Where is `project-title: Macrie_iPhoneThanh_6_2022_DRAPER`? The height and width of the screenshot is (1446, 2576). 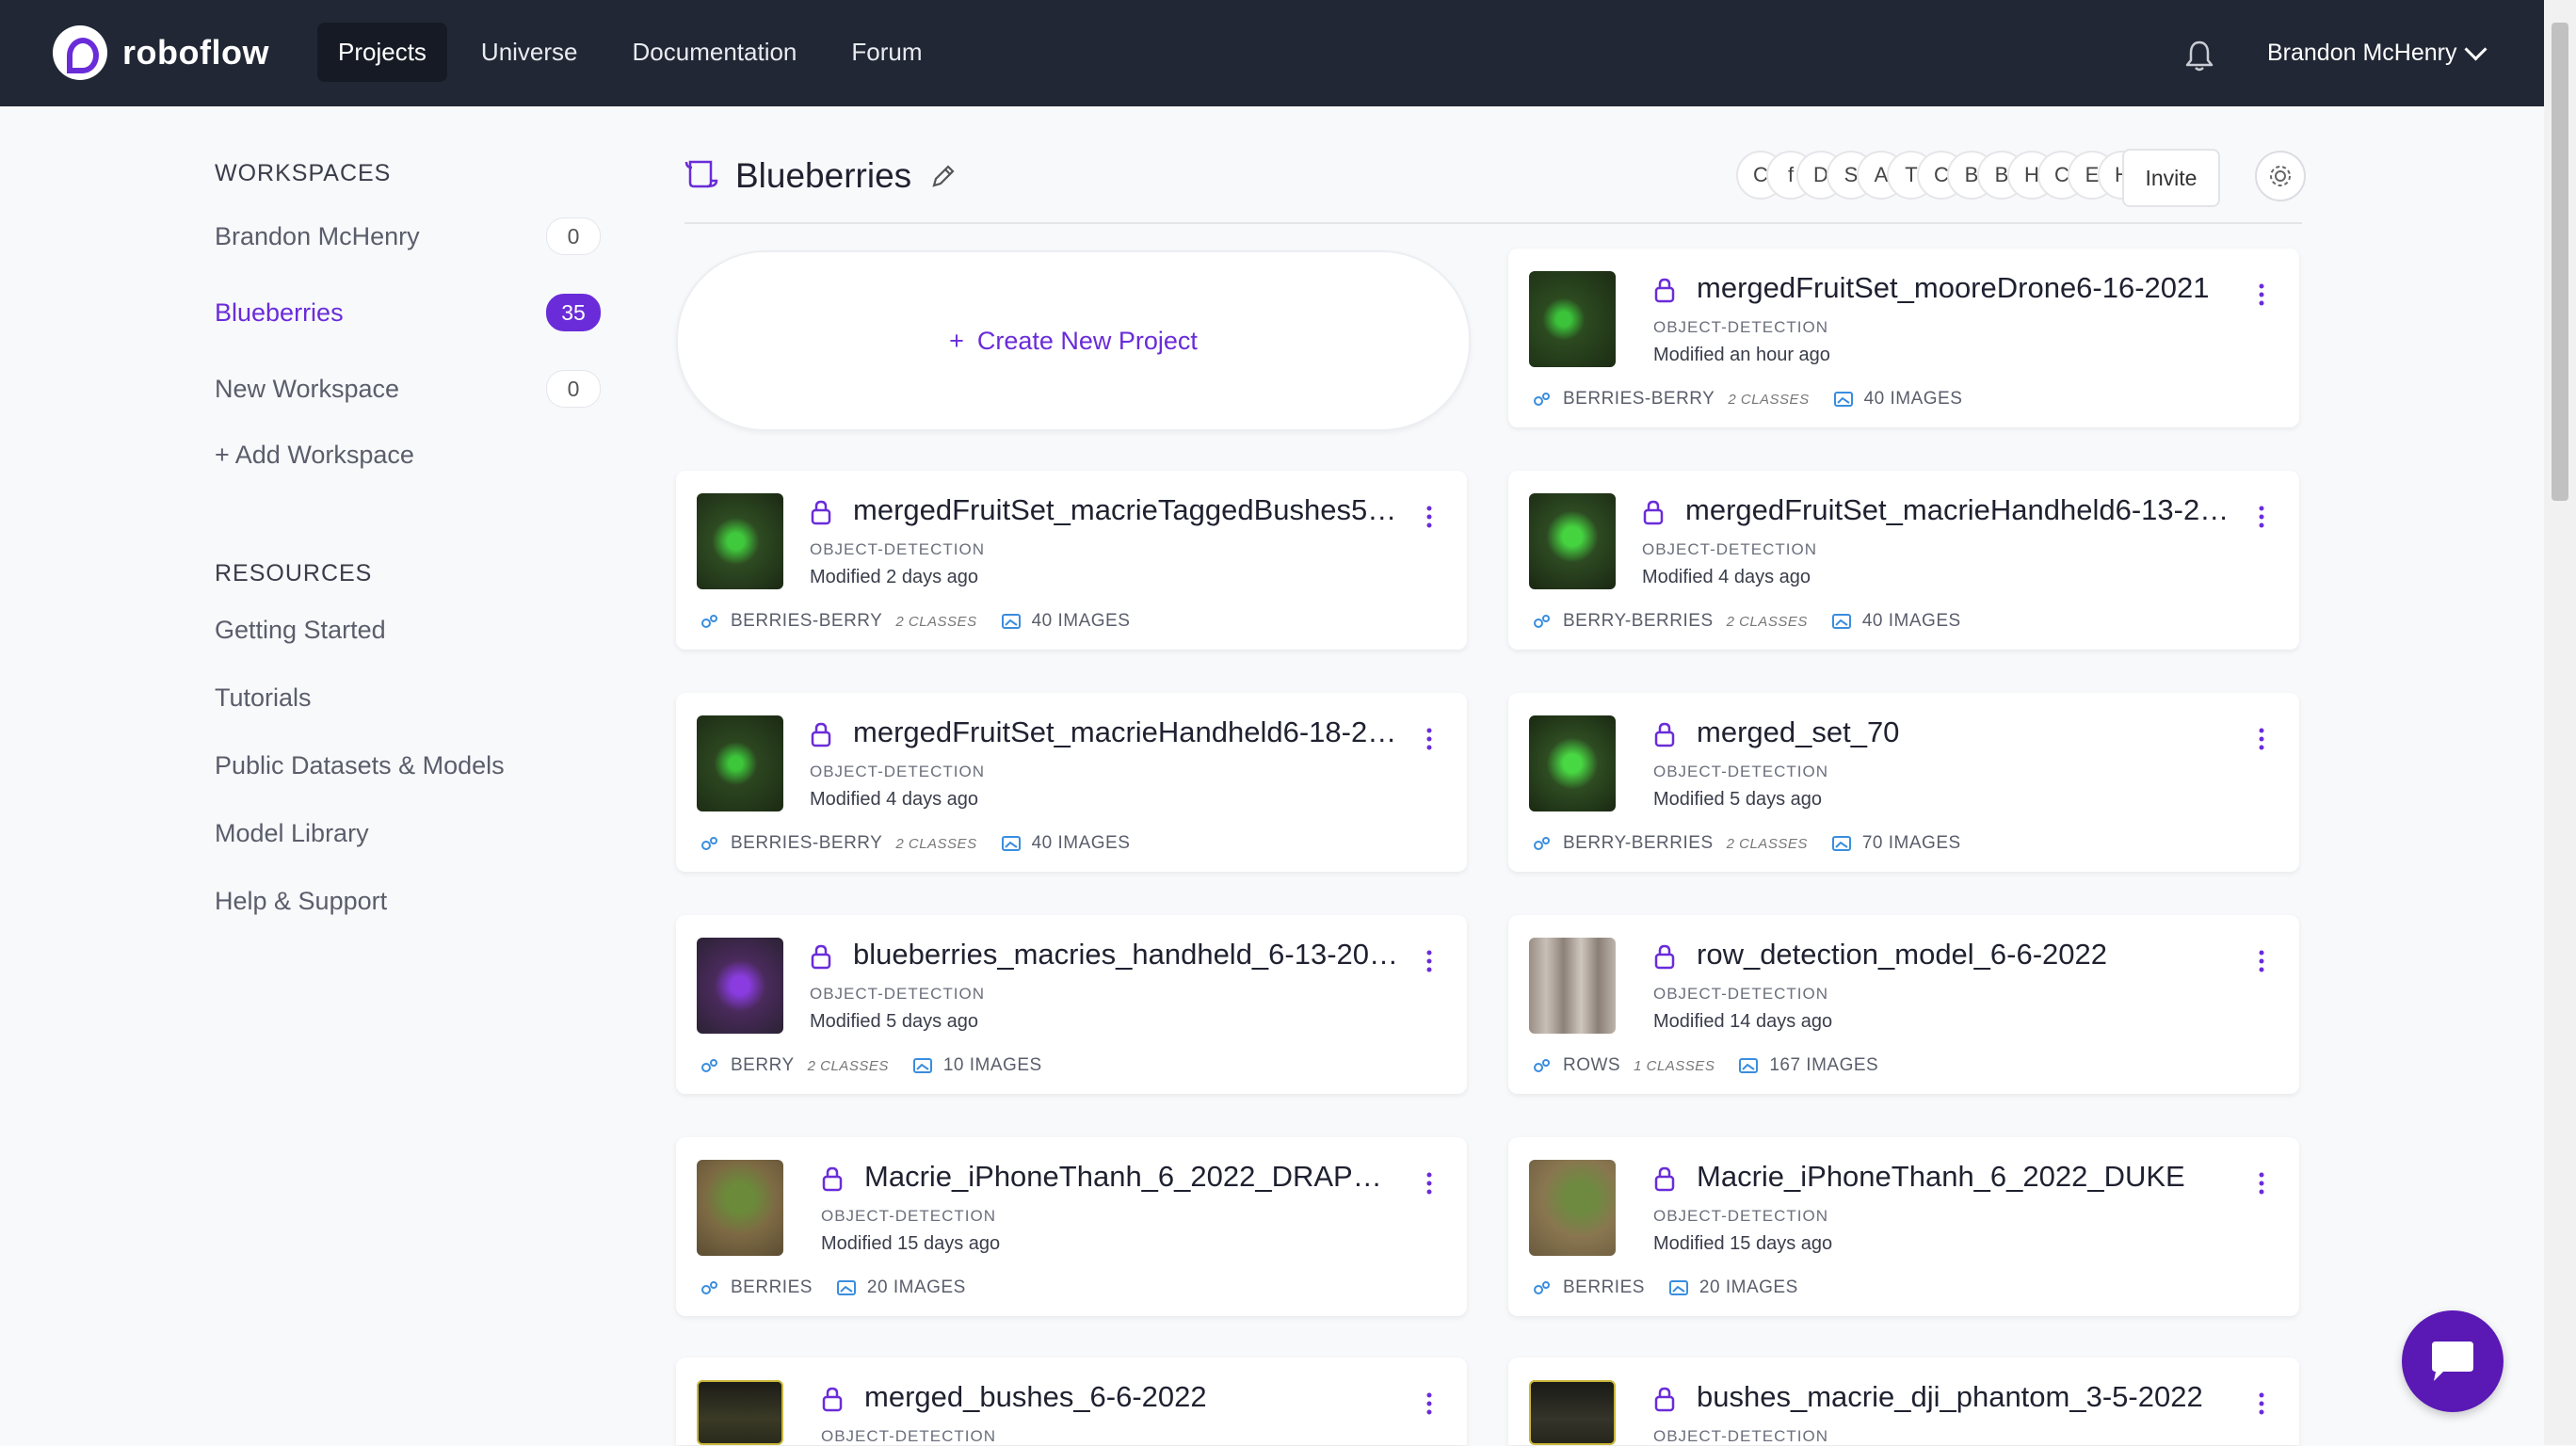 project-title: Macrie_iPhoneThanh_6_2022_DRAPER is located at coordinates (1128, 1177).